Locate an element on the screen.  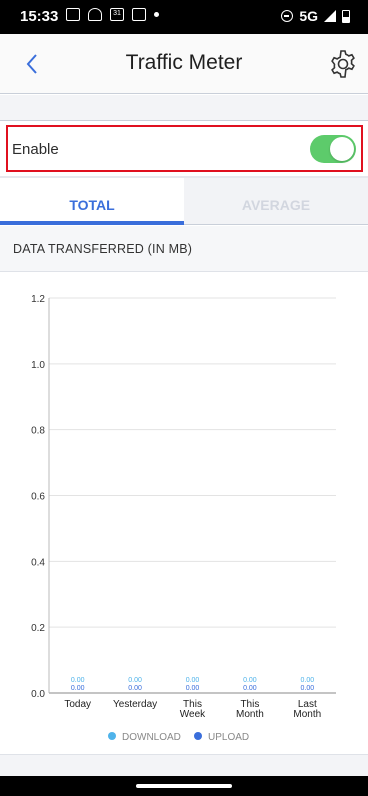
network-type: 5G is located at coordinates (308, 16).